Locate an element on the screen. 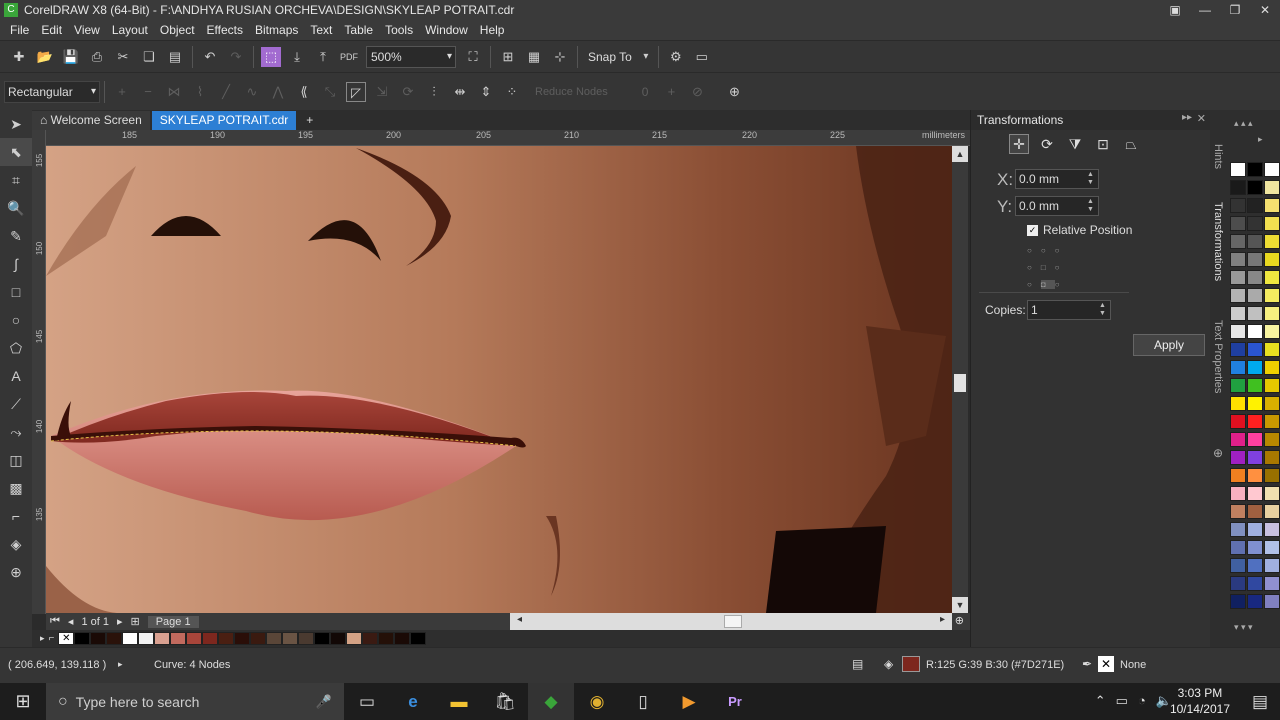 The width and height of the screenshot is (1280, 720). search-content-icon: ⬚ is located at coordinates (271, 56).